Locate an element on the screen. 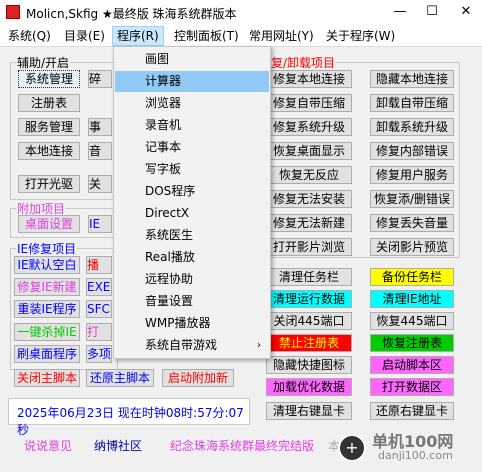 The height and width of the screenshot is (472, 482). partial-button-2: 事 is located at coordinates (100, 127).